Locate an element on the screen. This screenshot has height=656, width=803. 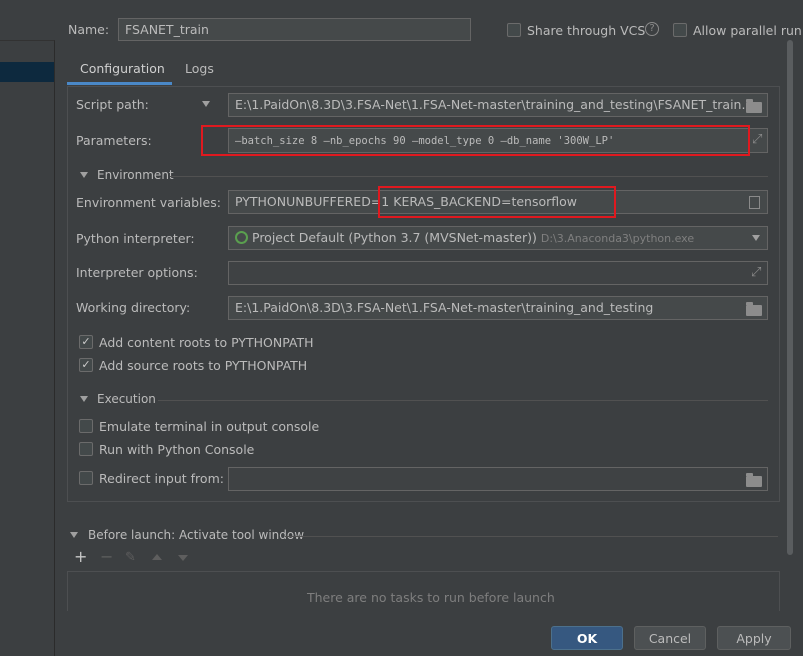
allow-parallel-label: Allow parallel run is located at coordinates (747, 30).